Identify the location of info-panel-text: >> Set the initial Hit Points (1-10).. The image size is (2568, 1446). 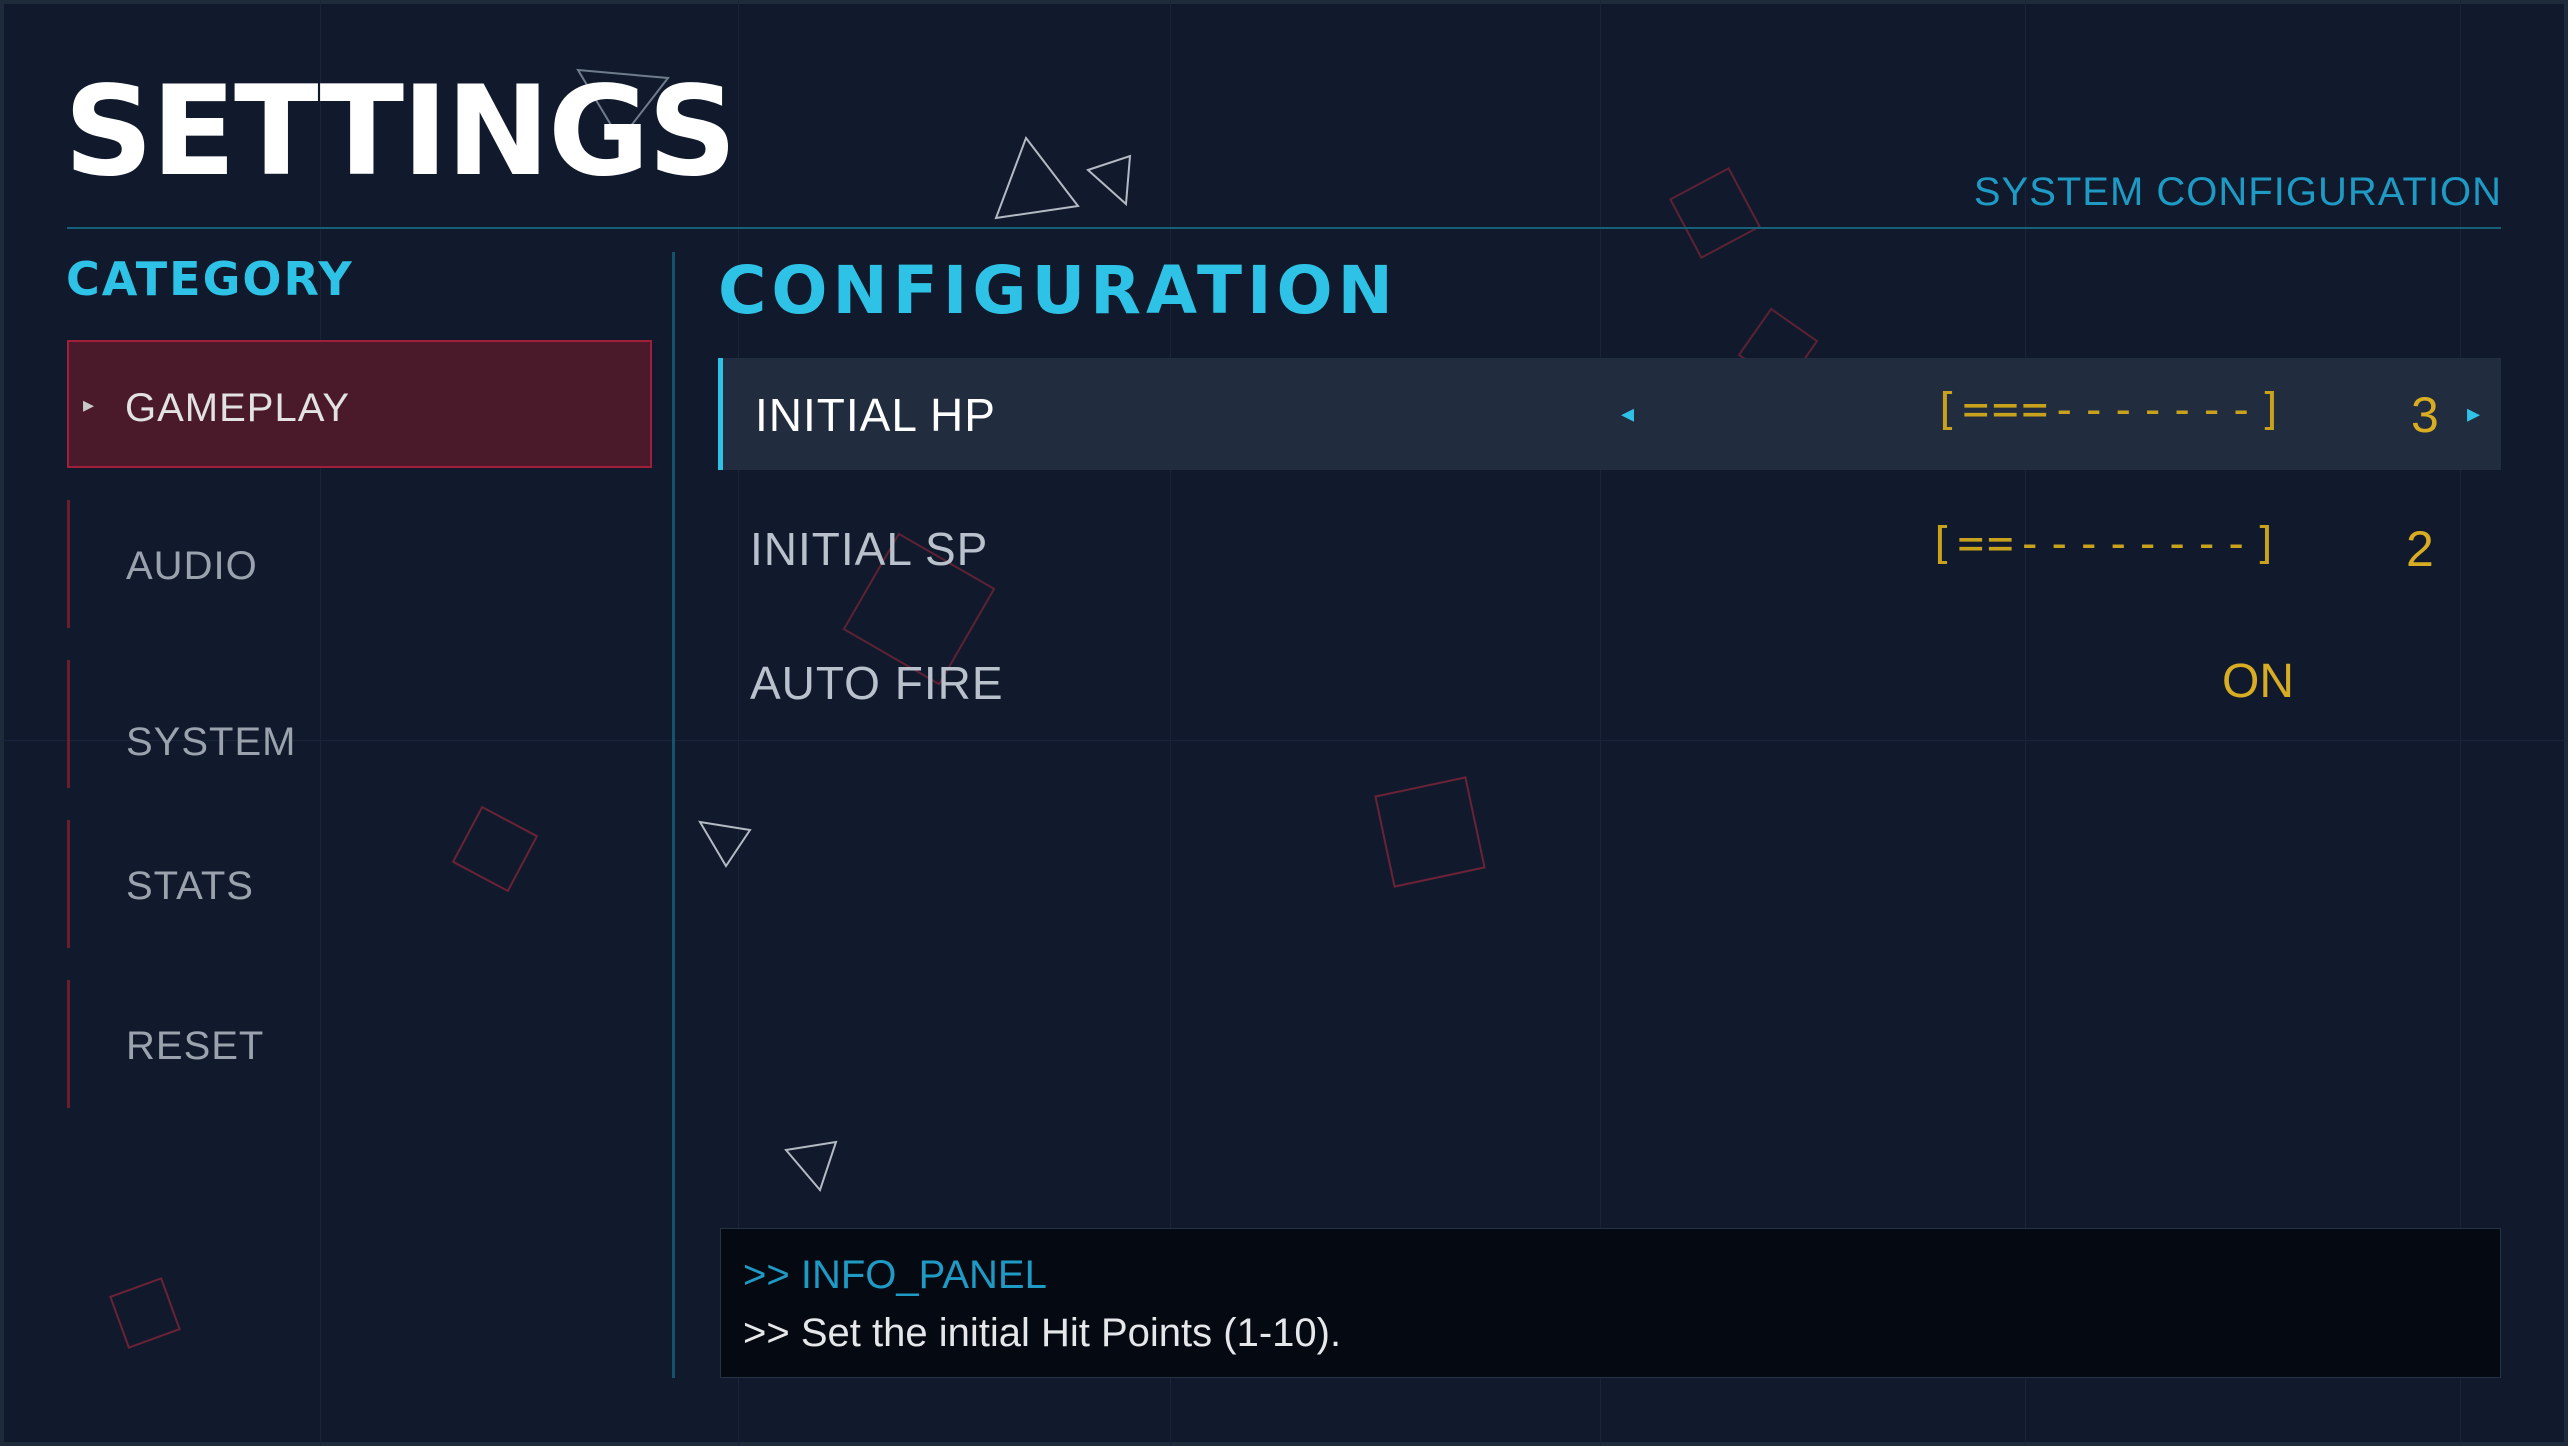
(1042, 1333).